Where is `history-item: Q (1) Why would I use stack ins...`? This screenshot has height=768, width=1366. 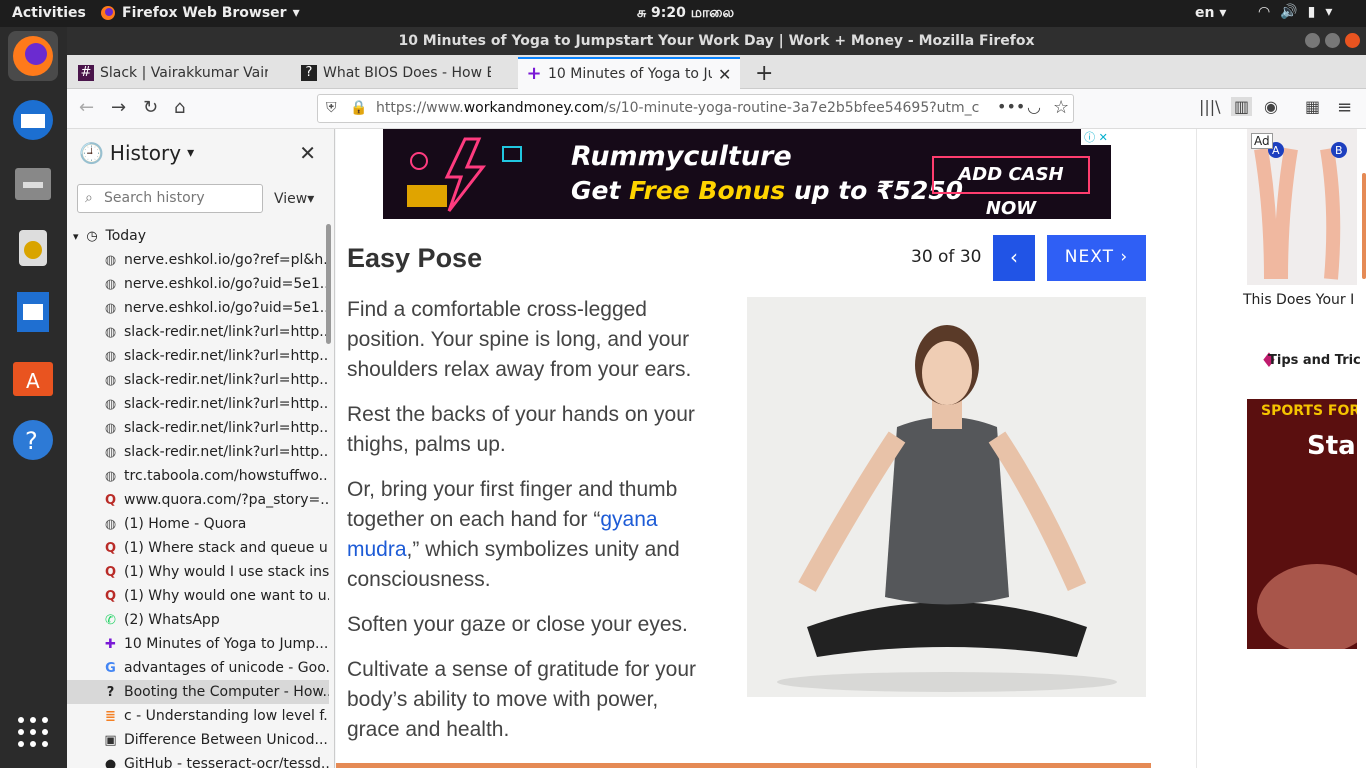 history-item: Q (1) Why would I use stack ins... is located at coordinates (198, 572).